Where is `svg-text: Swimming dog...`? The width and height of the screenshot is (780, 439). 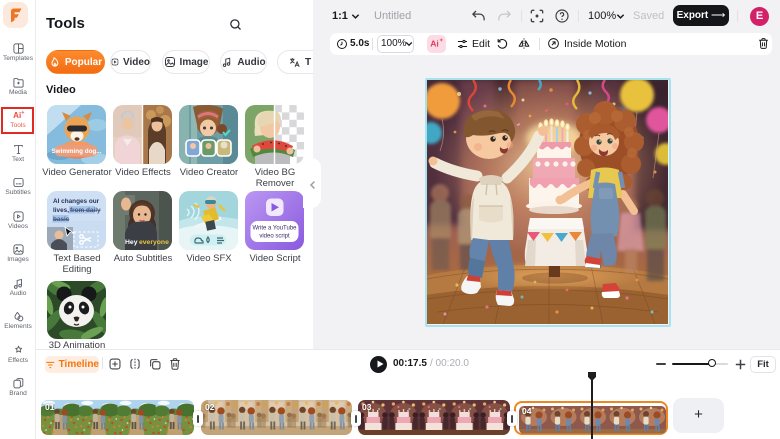 svg-text: Swimming dog... is located at coordinates (76, 151).